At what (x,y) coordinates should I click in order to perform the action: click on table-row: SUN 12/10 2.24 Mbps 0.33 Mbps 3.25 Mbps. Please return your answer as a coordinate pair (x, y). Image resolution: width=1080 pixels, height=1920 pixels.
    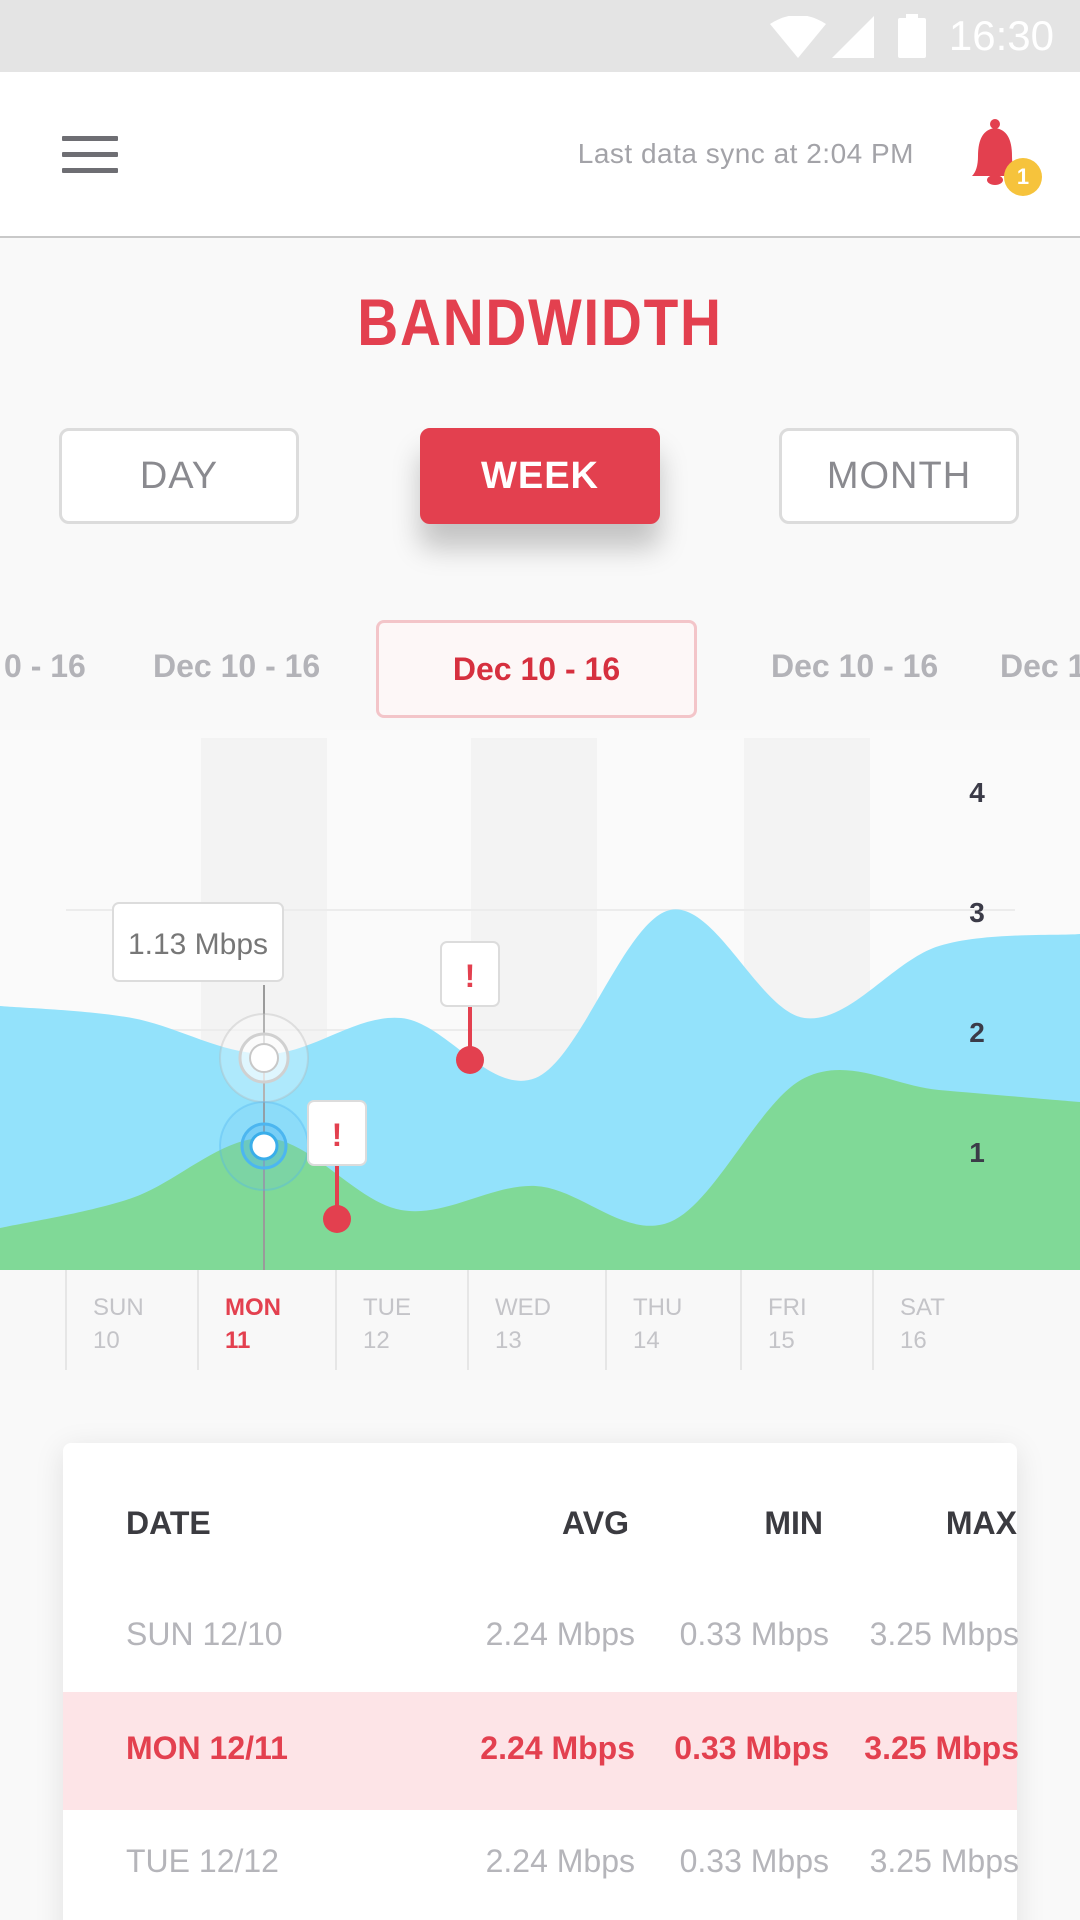
    Looking at the image, I should click on (541, 1637).